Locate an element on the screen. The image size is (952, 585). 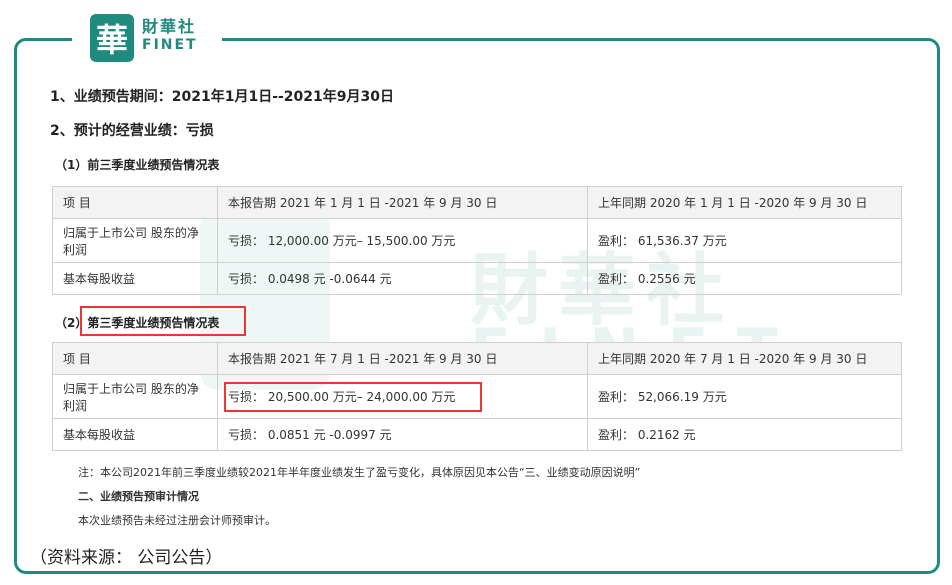
finet-logo: 財華社 FINET is located at coordinates (170, 35).